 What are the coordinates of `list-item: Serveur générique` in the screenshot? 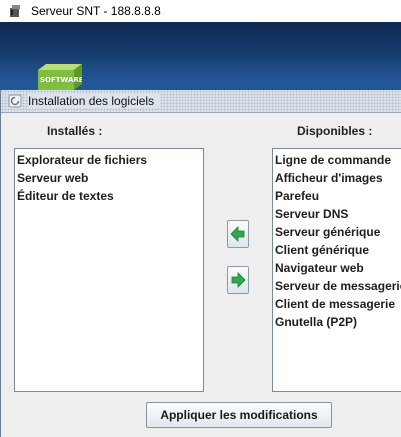 It's located at (337, 232).